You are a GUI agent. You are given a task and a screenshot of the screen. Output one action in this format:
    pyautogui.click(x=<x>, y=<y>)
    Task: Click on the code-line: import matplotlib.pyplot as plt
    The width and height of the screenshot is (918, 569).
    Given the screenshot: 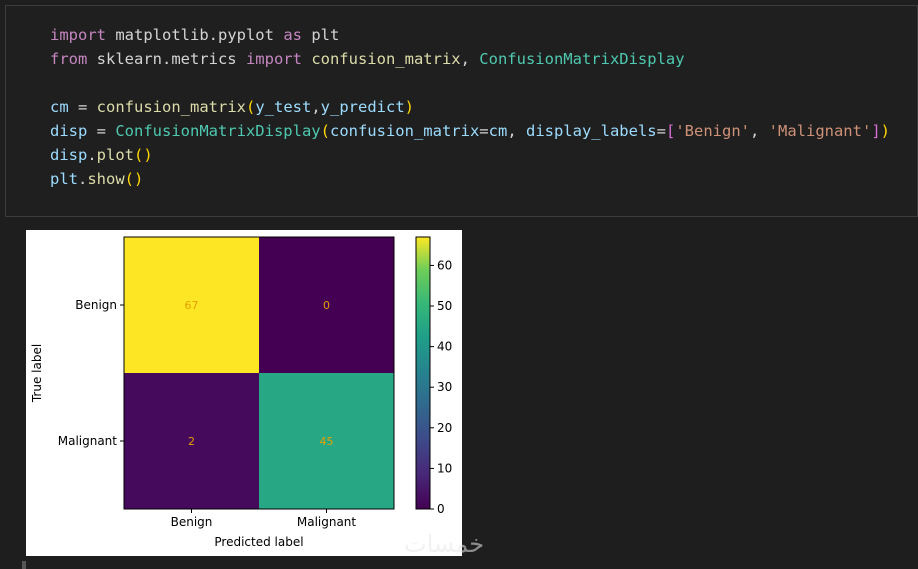 What is the action you would take?
    pyautogui.click(x=194, y=35)
    